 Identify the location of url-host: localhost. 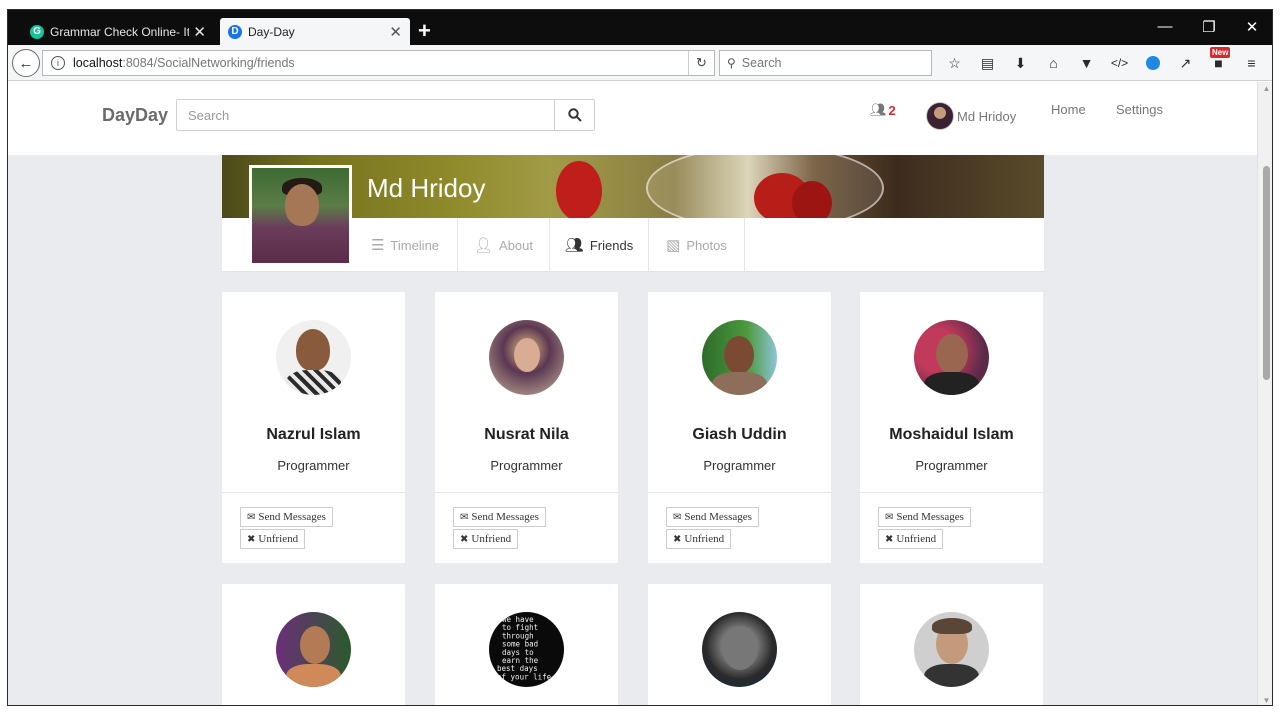
(98, 63).